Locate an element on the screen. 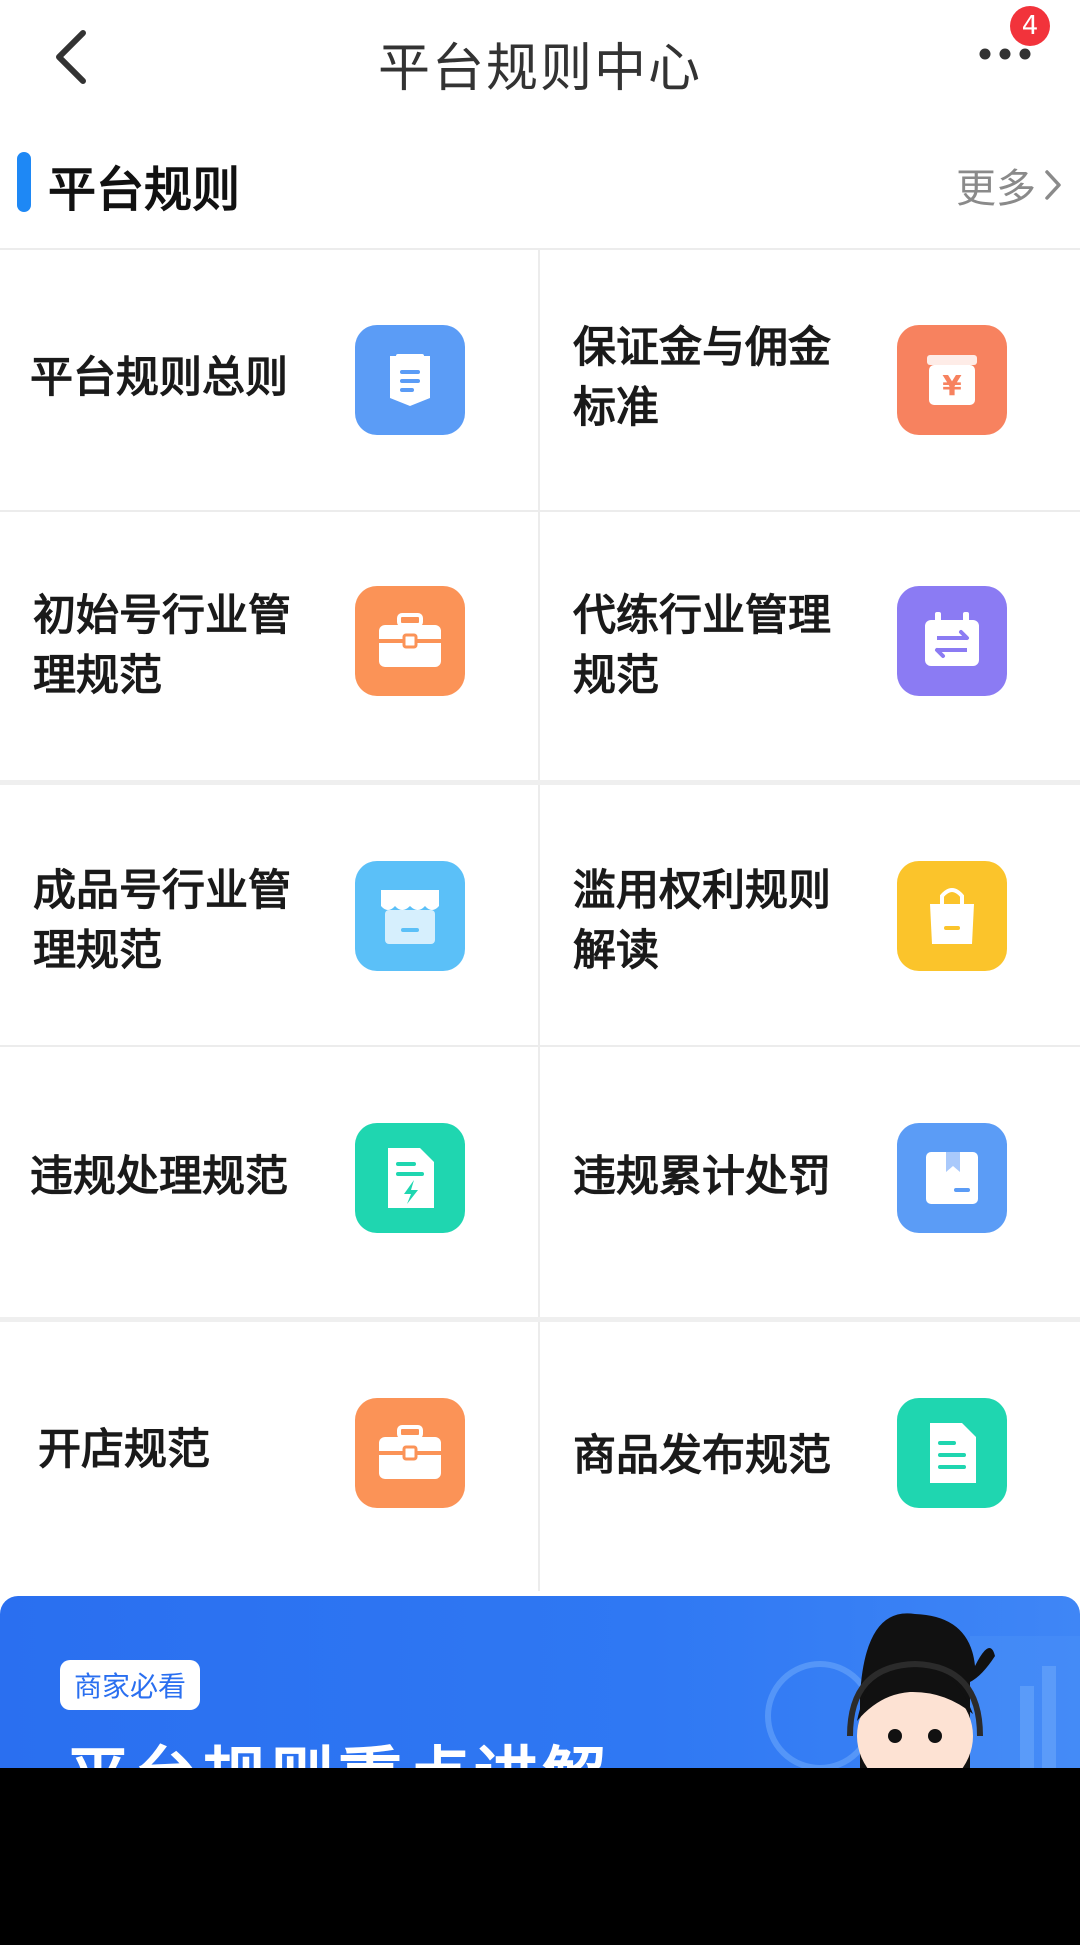 The height and width of the screenshot is (1945, 1080). rule-card-label: 保证金与佣金标准 is located at coordinates (702, 378).